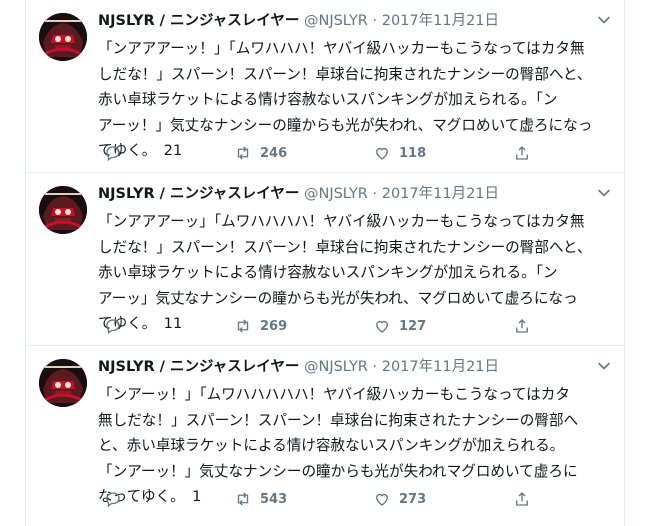 Image resolution: width=647 pixels, height=526 pixels. Describe the element at coordinates (338, 420) in the screenshot. I see `tweet-text-line: 無しだな！」スパーン！スパーン！卓球台に拘束されたナンシーの臀部へ` at that location.